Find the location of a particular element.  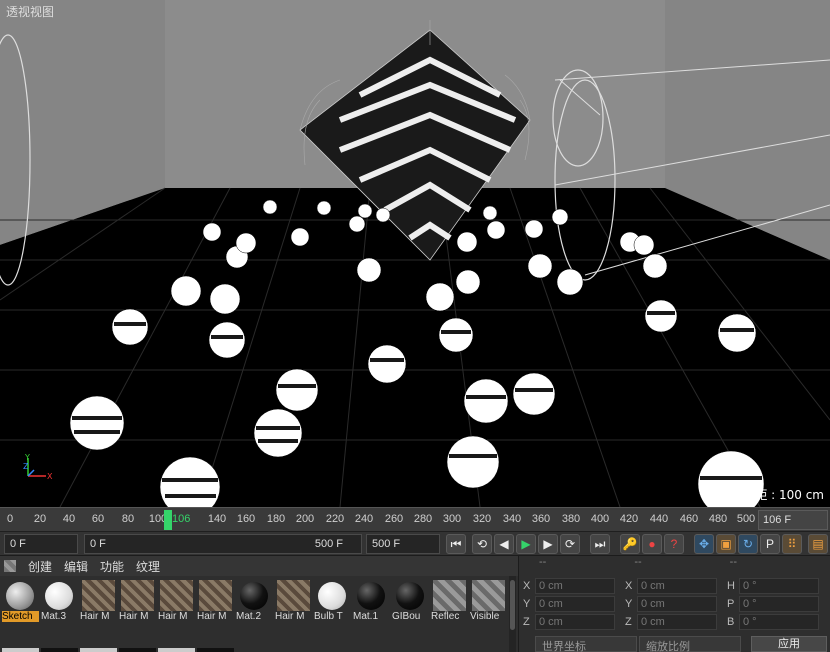

axis-gizmo-icon: Y Z X is located at coordinates (38, 467).